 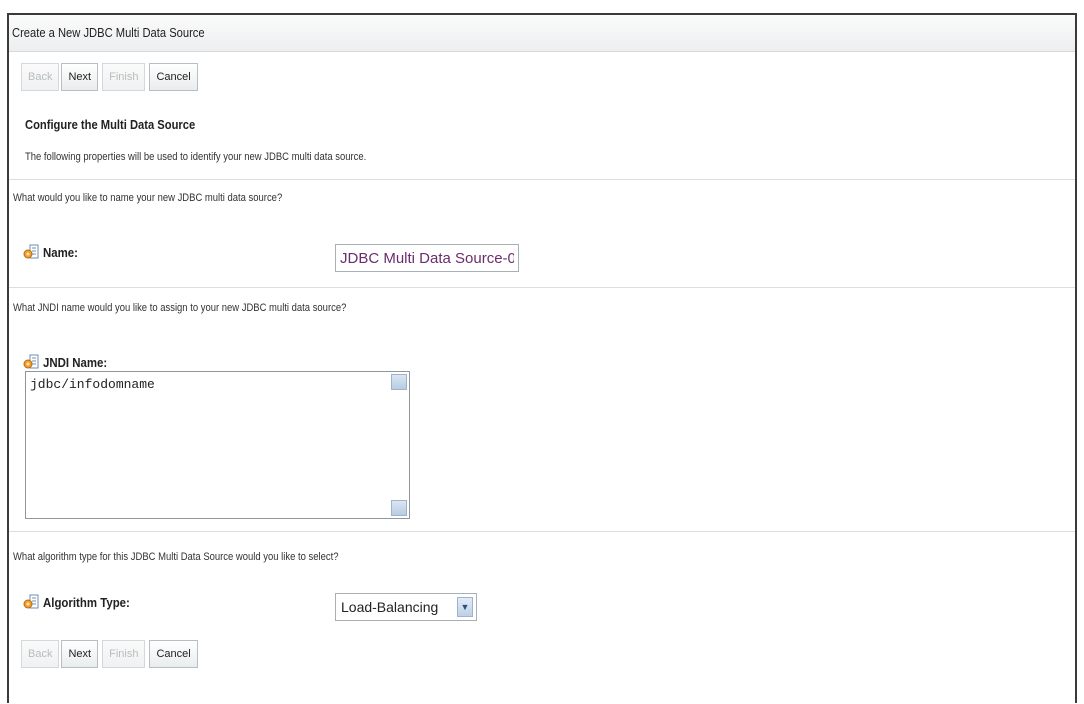 What do you see at coordinates (399, 382) in the screenshot?
I see `scroll-up-button` at bounding box center [399, 382].